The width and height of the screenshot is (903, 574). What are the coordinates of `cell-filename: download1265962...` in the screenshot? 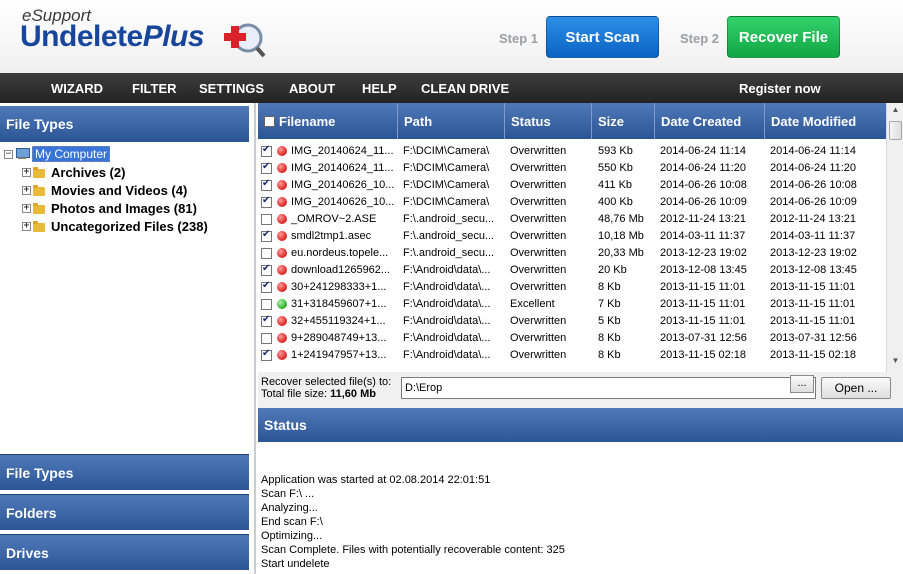 It's located at (341, 270).